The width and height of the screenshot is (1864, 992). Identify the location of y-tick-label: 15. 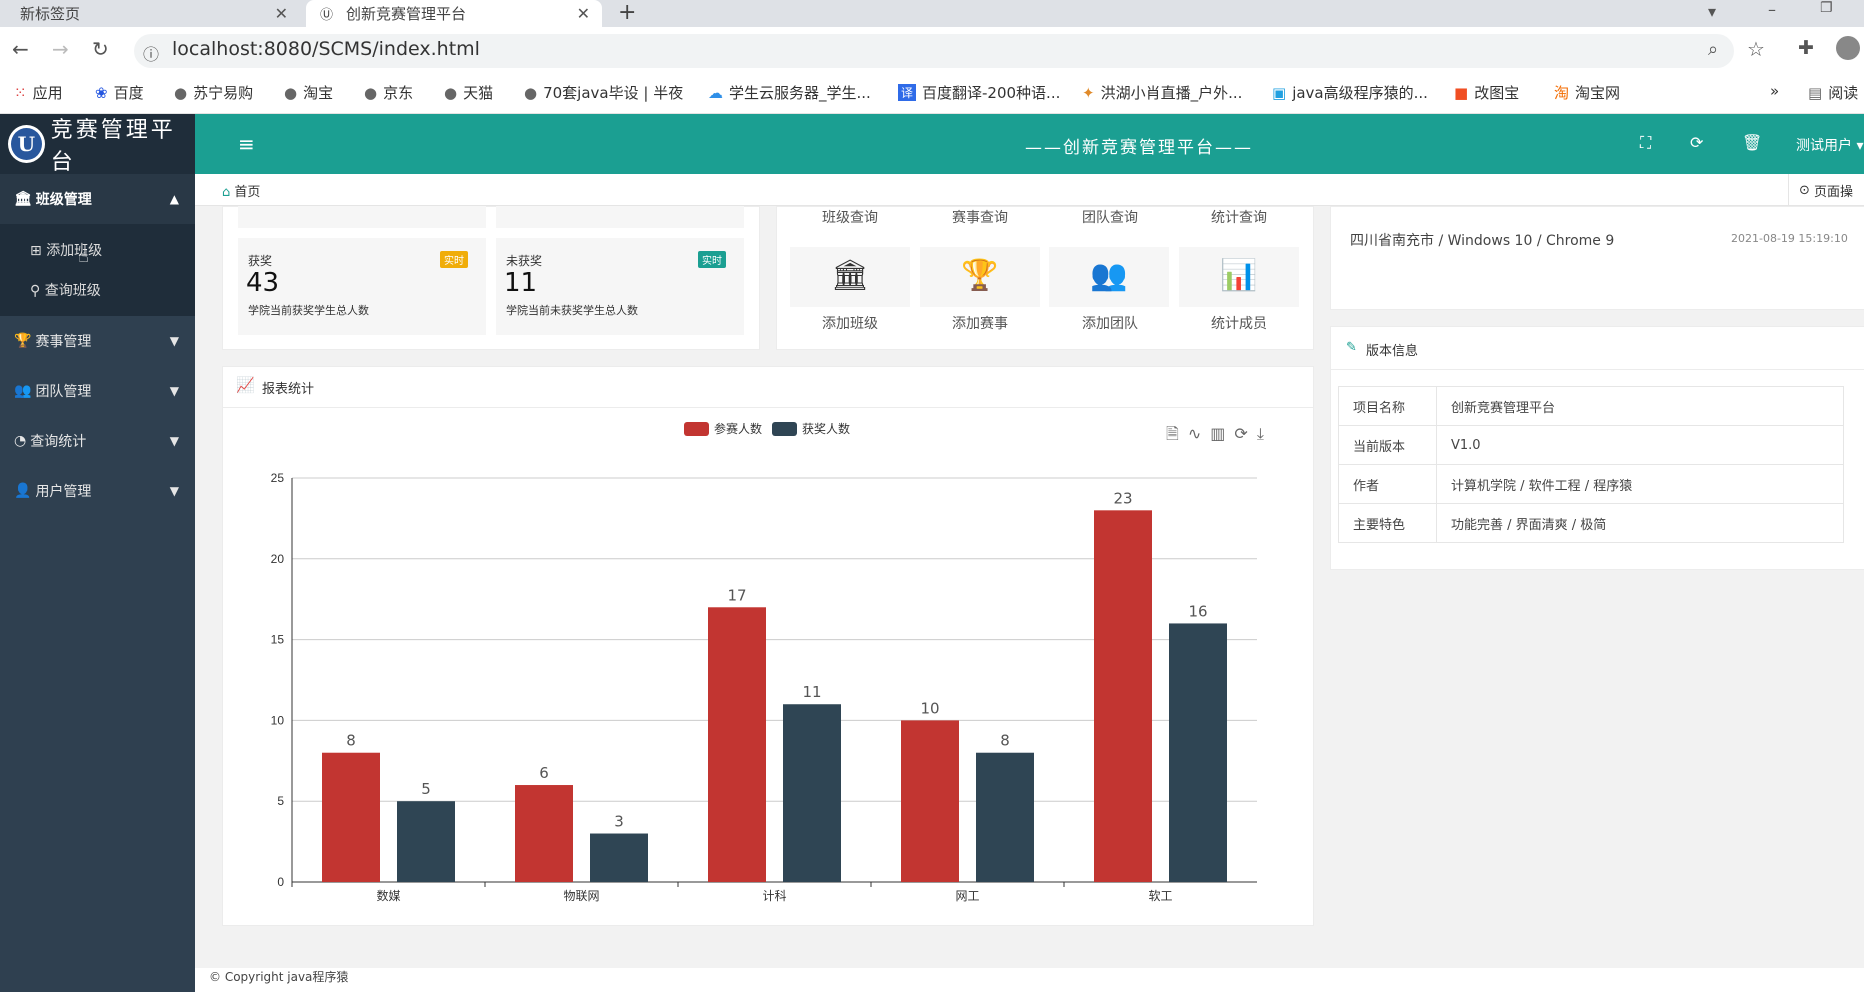
(278, 640).